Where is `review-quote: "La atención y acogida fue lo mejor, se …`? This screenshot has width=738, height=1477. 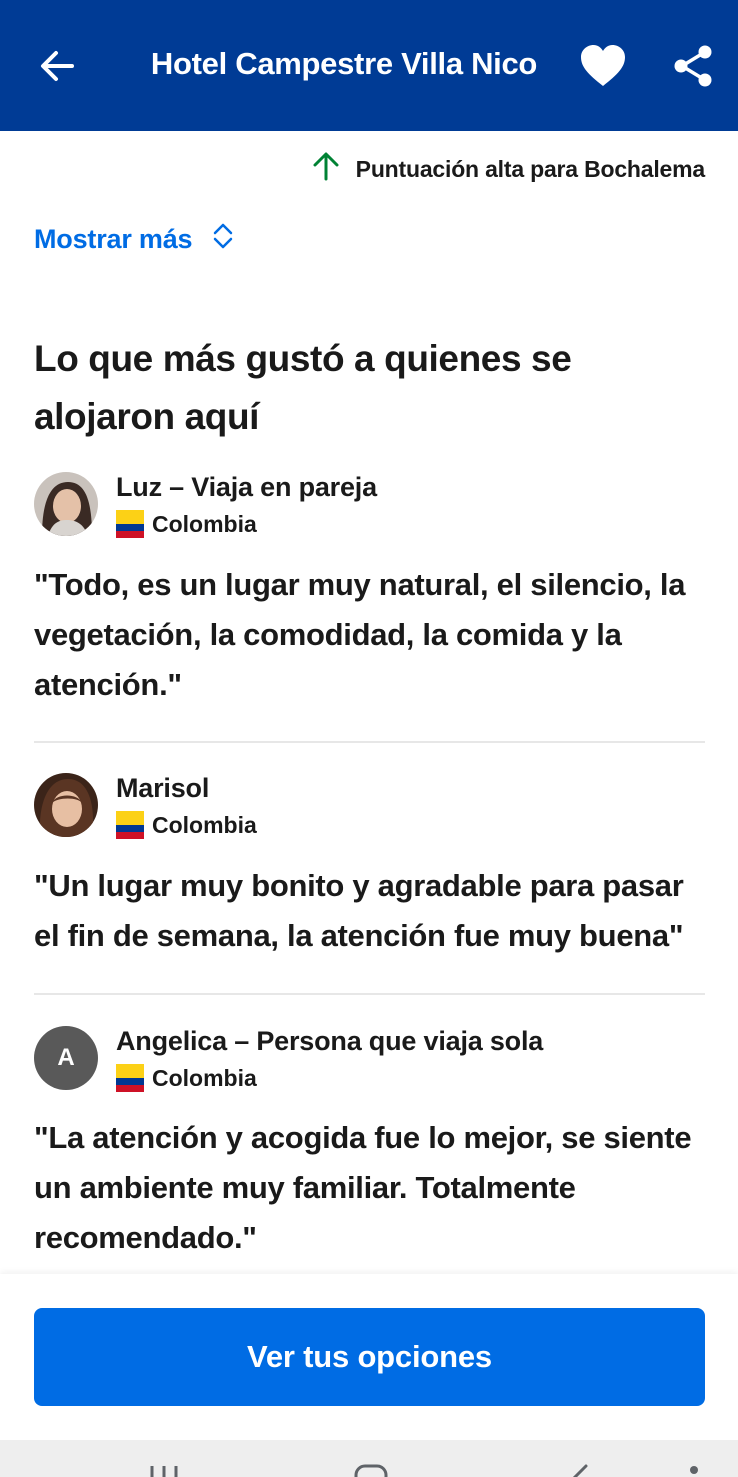
review-quote: "La atención y acogida fue lo mejor, se … is located at coordinates (363, 1187).